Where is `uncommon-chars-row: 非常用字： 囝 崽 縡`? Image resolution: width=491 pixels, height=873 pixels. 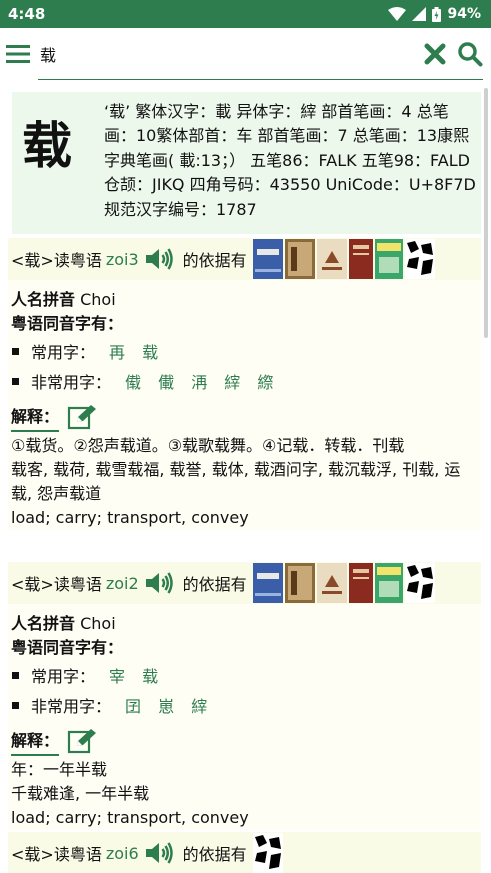 uncommon-chars-row: 非常用字： 囝 崽 縡 is located at coordinates (244, 705).